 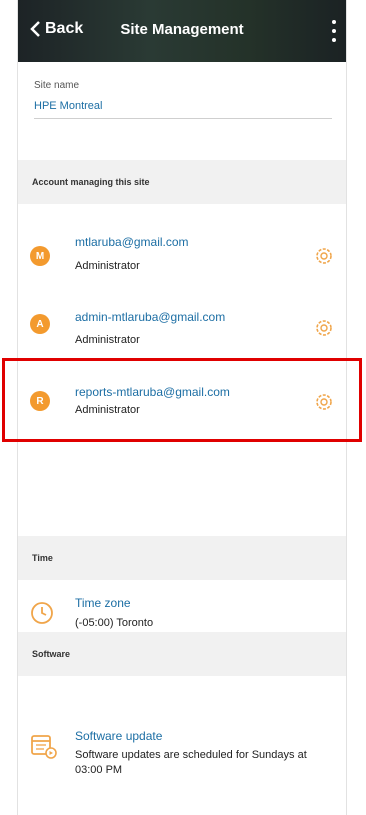 What do you see at coordinates (182, 400) in the screenshot?
I see `highlight-box` at bounding box center [182, 400].